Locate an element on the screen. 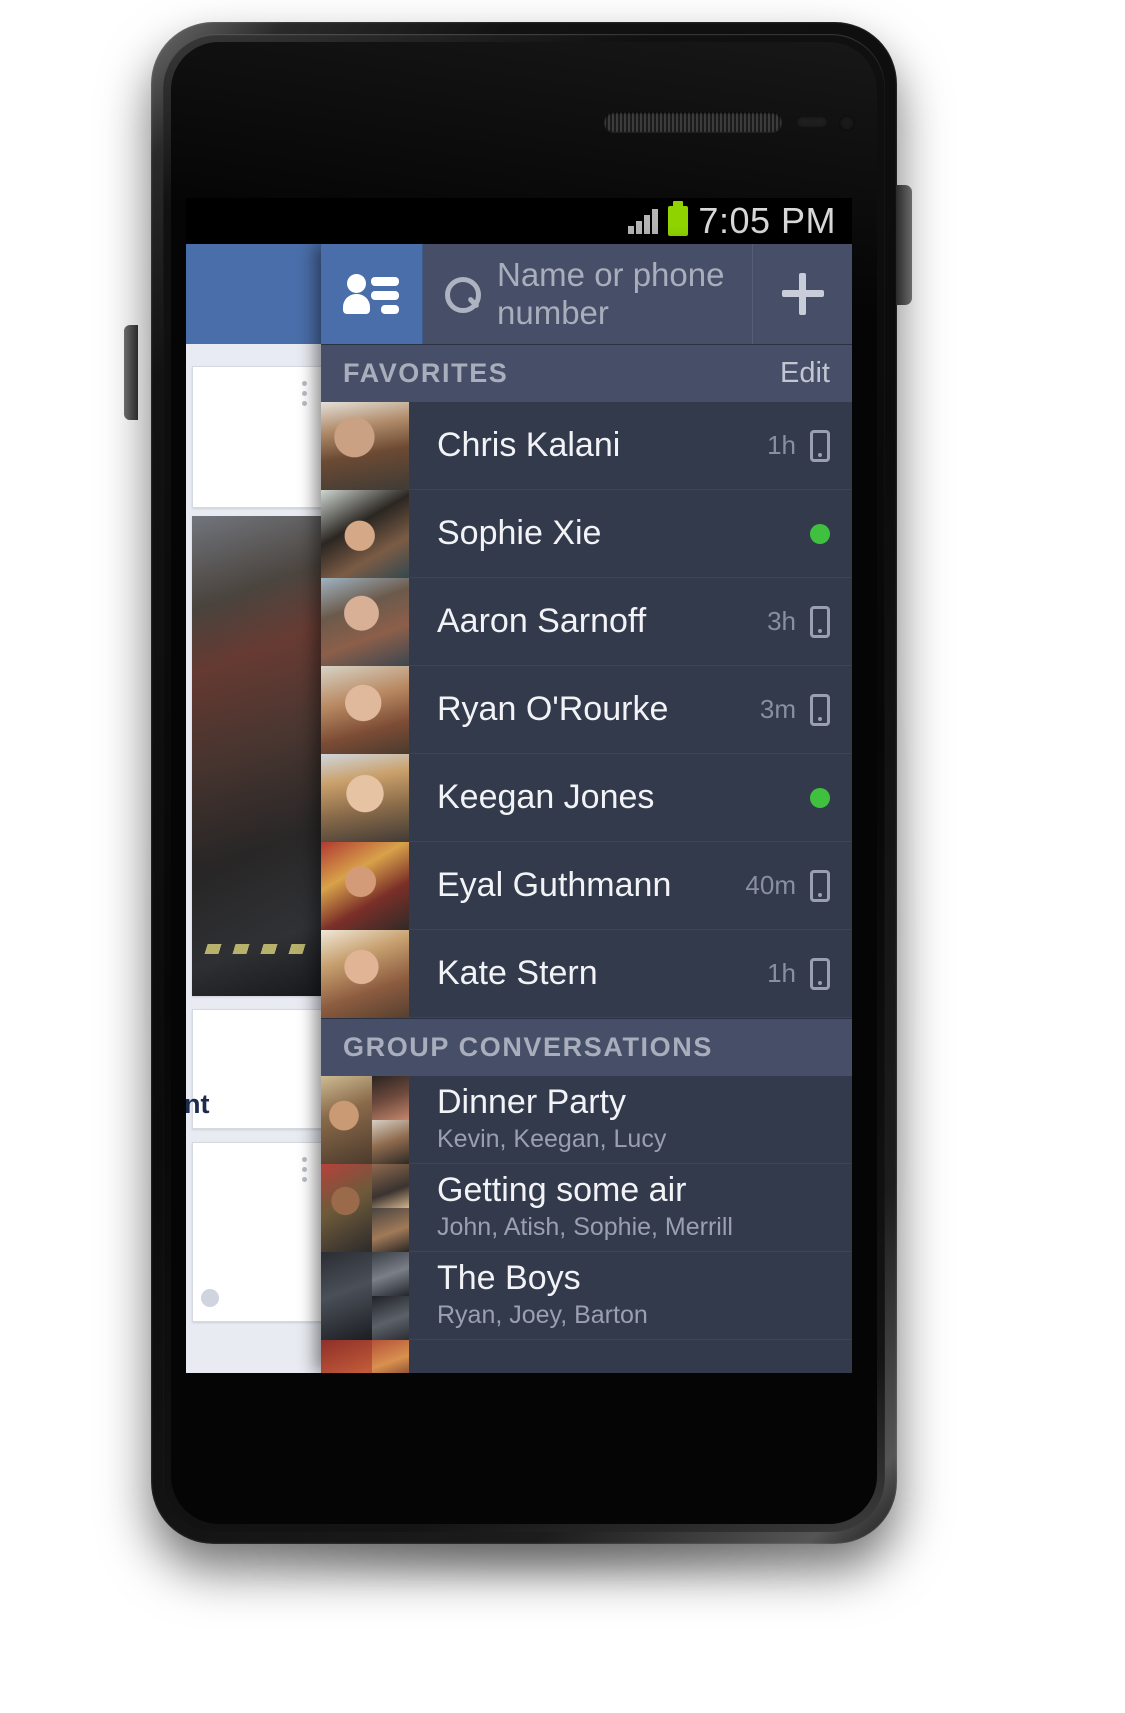 This screenshot has height=1713, width=1125. row-meta: 1h is located at coordinates (809, 973).